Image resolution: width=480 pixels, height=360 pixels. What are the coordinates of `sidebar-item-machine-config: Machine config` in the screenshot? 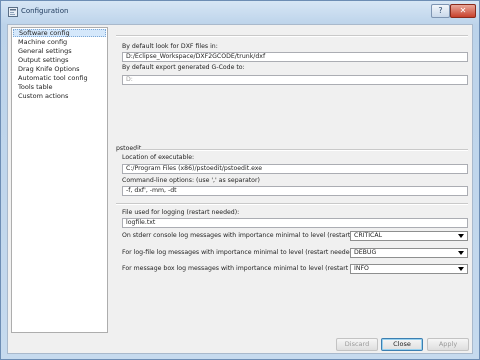 It's located at (62, 42).